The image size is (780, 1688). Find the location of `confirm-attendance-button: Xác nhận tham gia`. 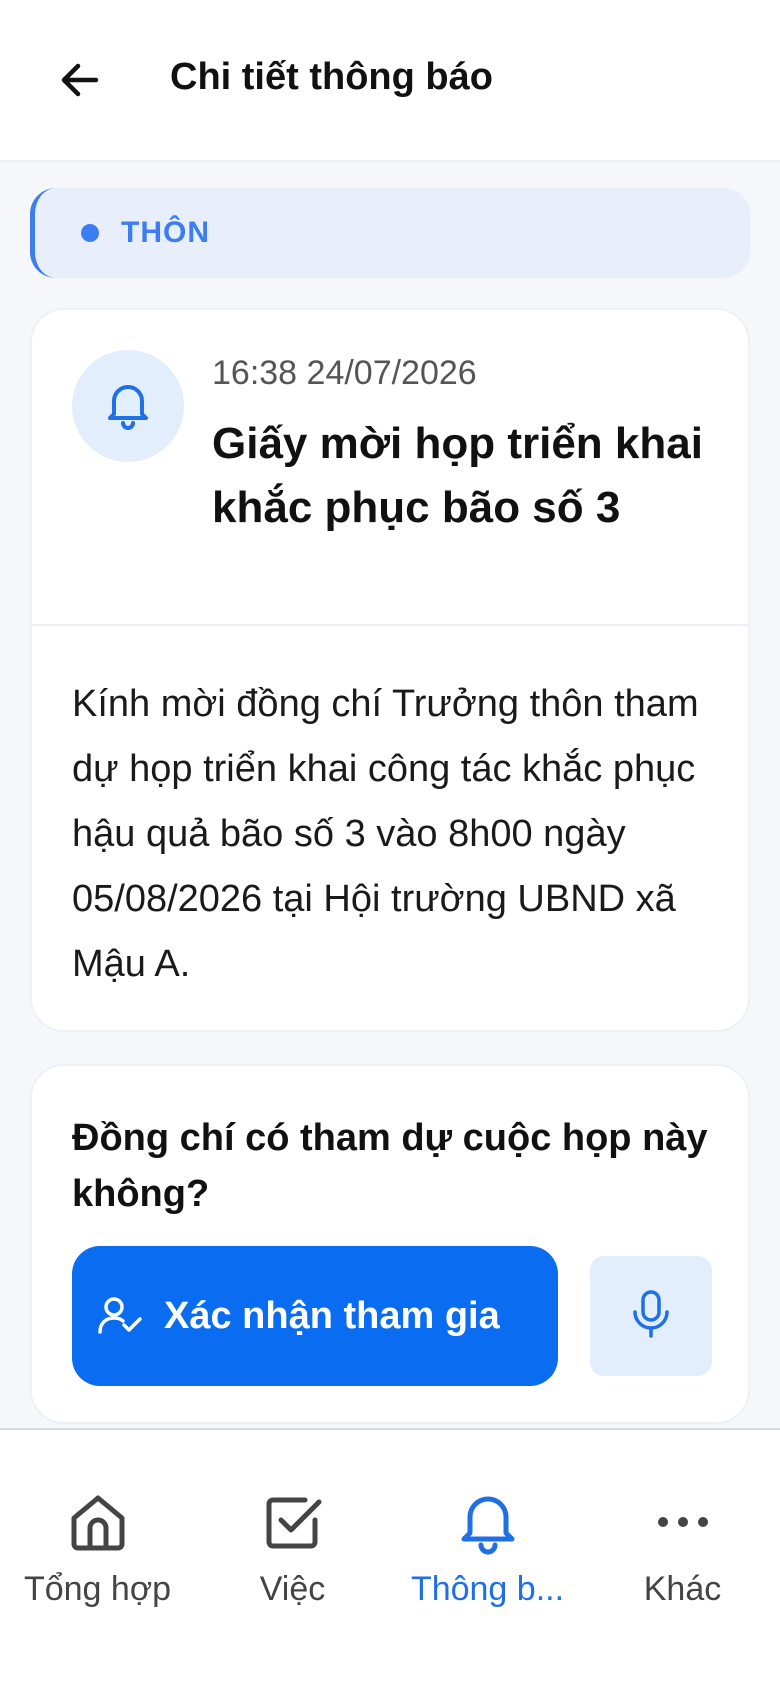

confirm-attendance-button: Xác nhận tham gia is located at coordinates (315, 1316).